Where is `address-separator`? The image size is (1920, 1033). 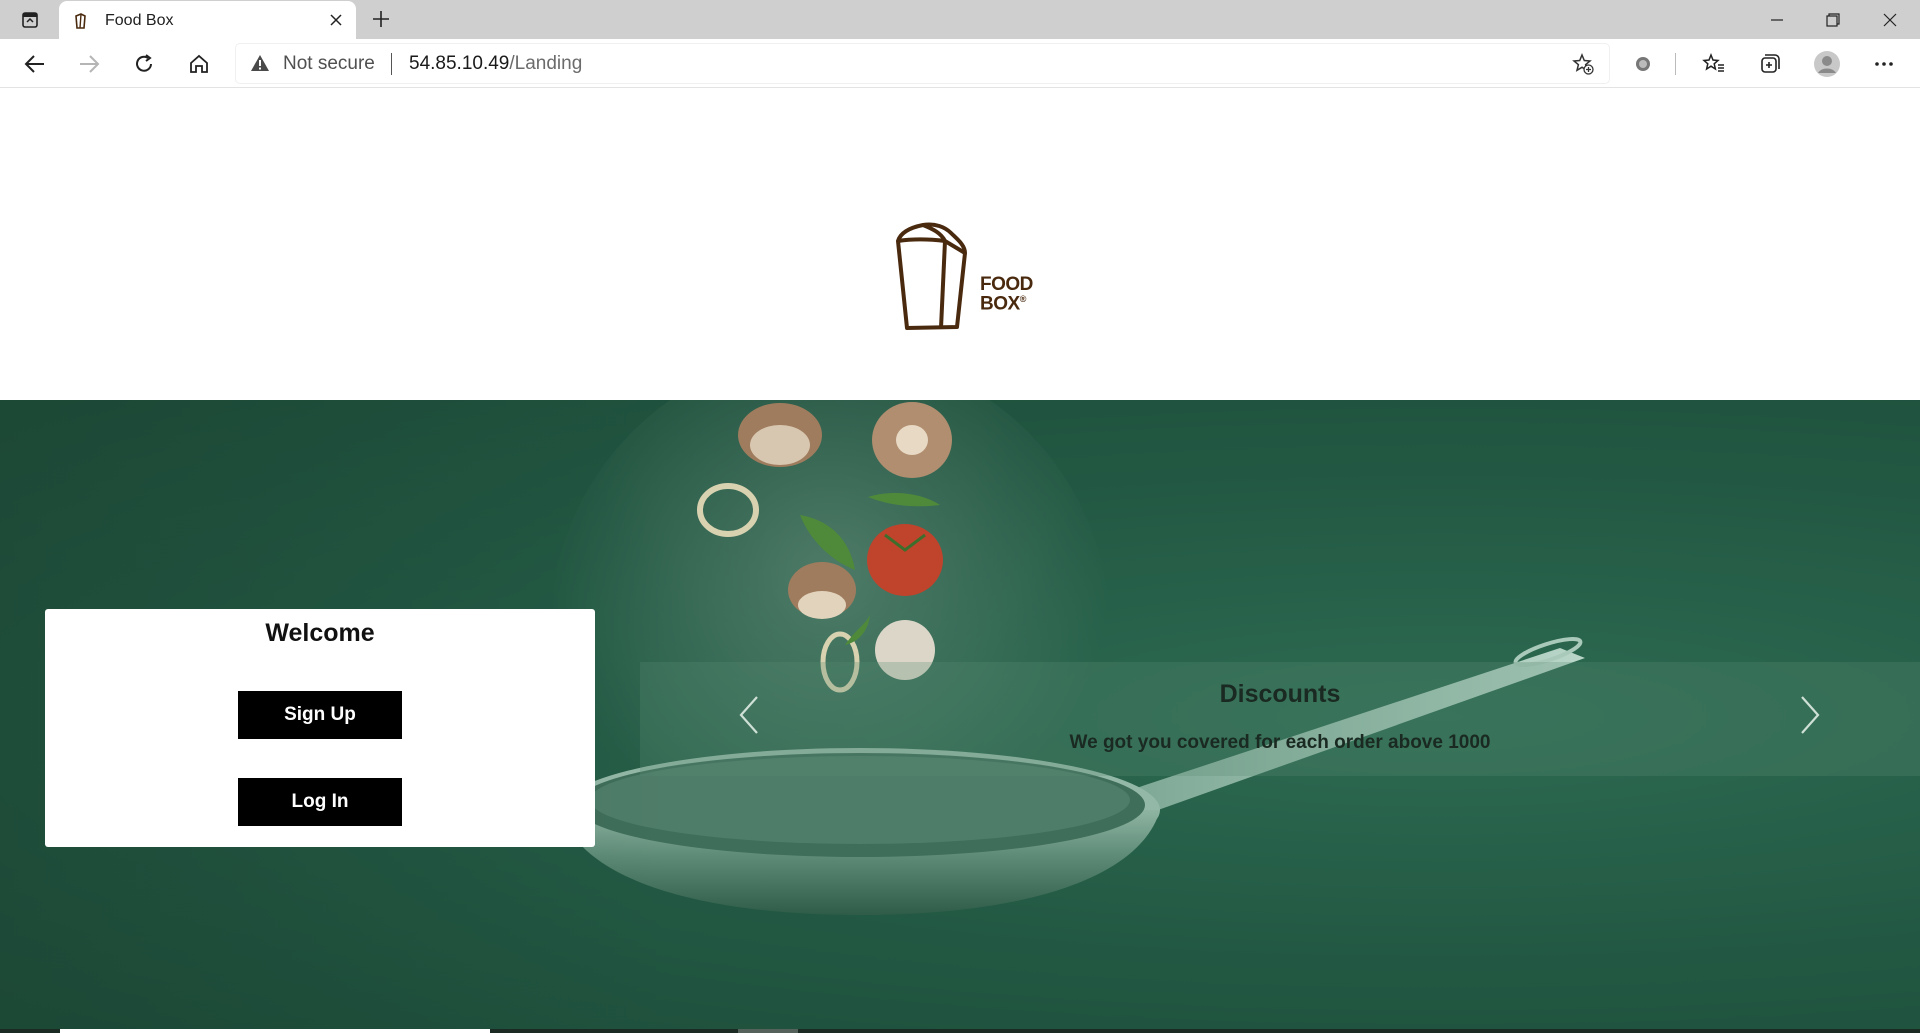 address-separator is located at coordinates (391, 64).